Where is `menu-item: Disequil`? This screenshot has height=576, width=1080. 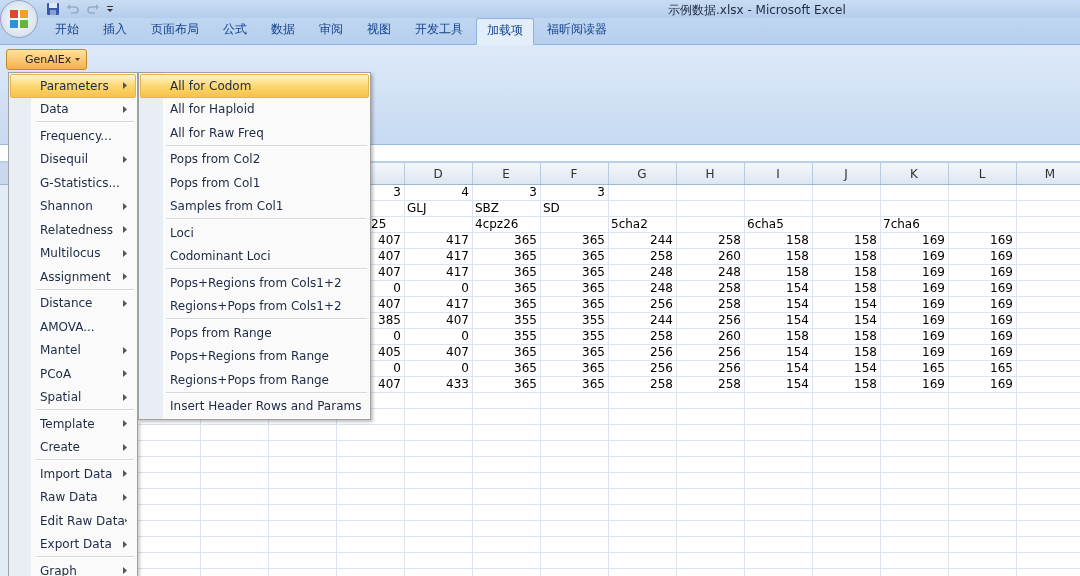
menu-item: Disequil is located at coordinates (73, 159).